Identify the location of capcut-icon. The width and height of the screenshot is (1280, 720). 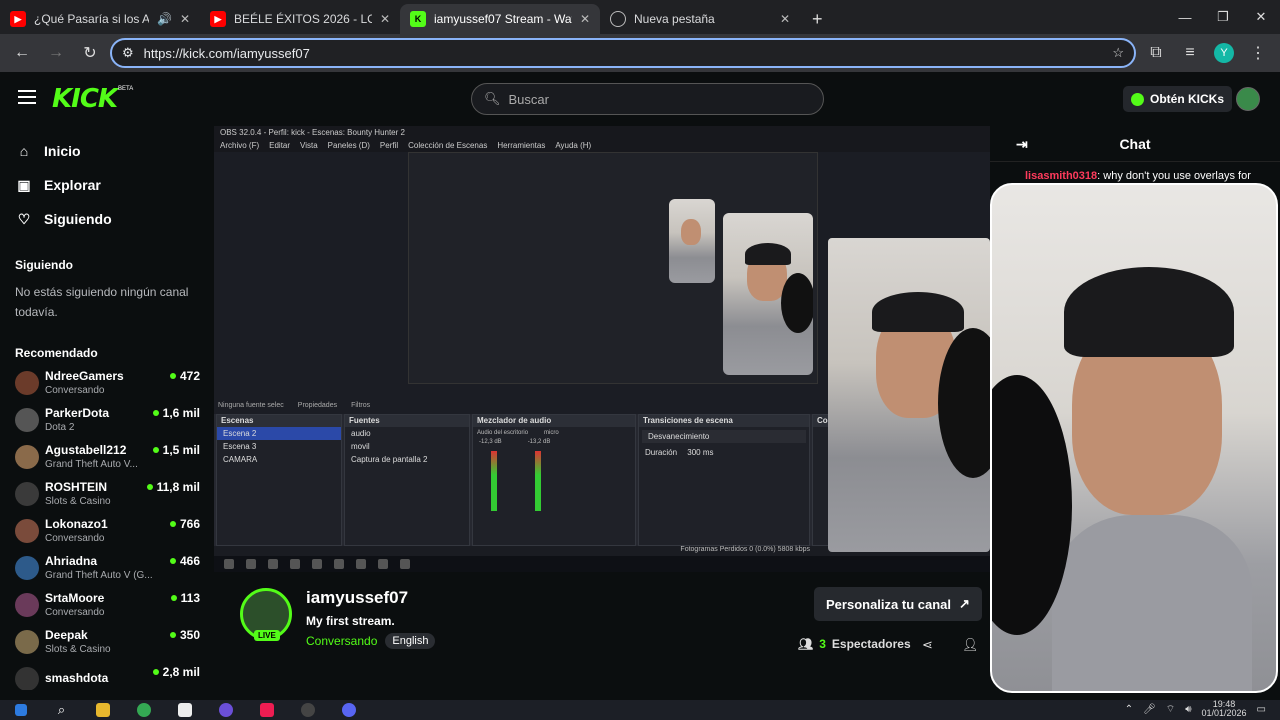
(184, 710).